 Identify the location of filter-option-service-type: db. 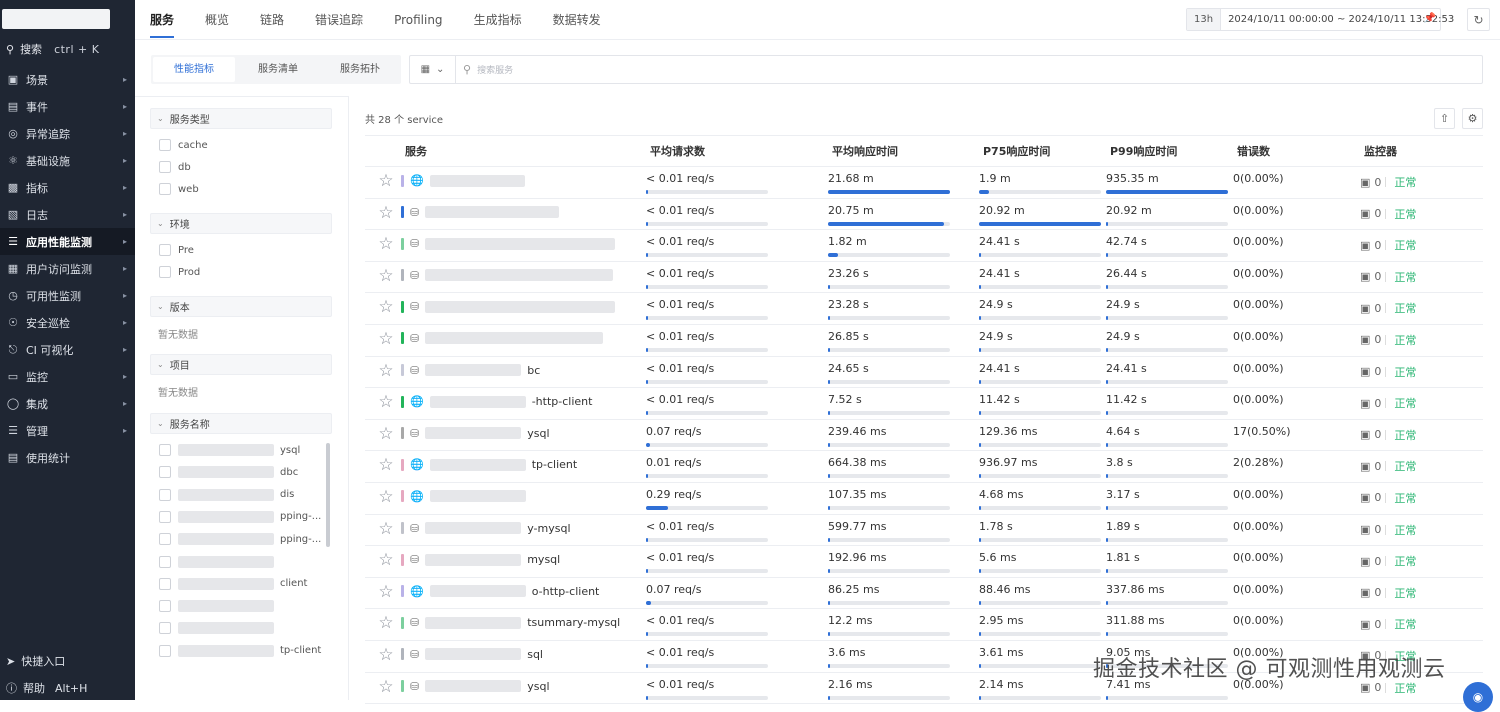
(175, 167).